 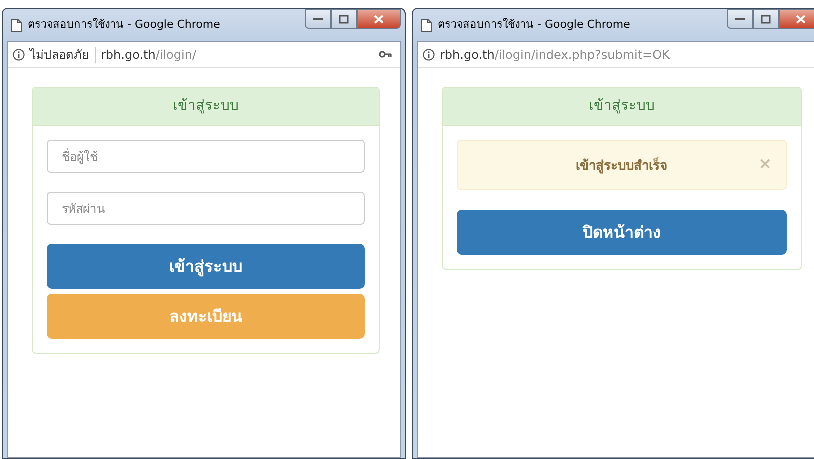 I want to click on address-url: rbh.go.th/ilogin/index.php?submit=OK, so click(x=555, y=55).